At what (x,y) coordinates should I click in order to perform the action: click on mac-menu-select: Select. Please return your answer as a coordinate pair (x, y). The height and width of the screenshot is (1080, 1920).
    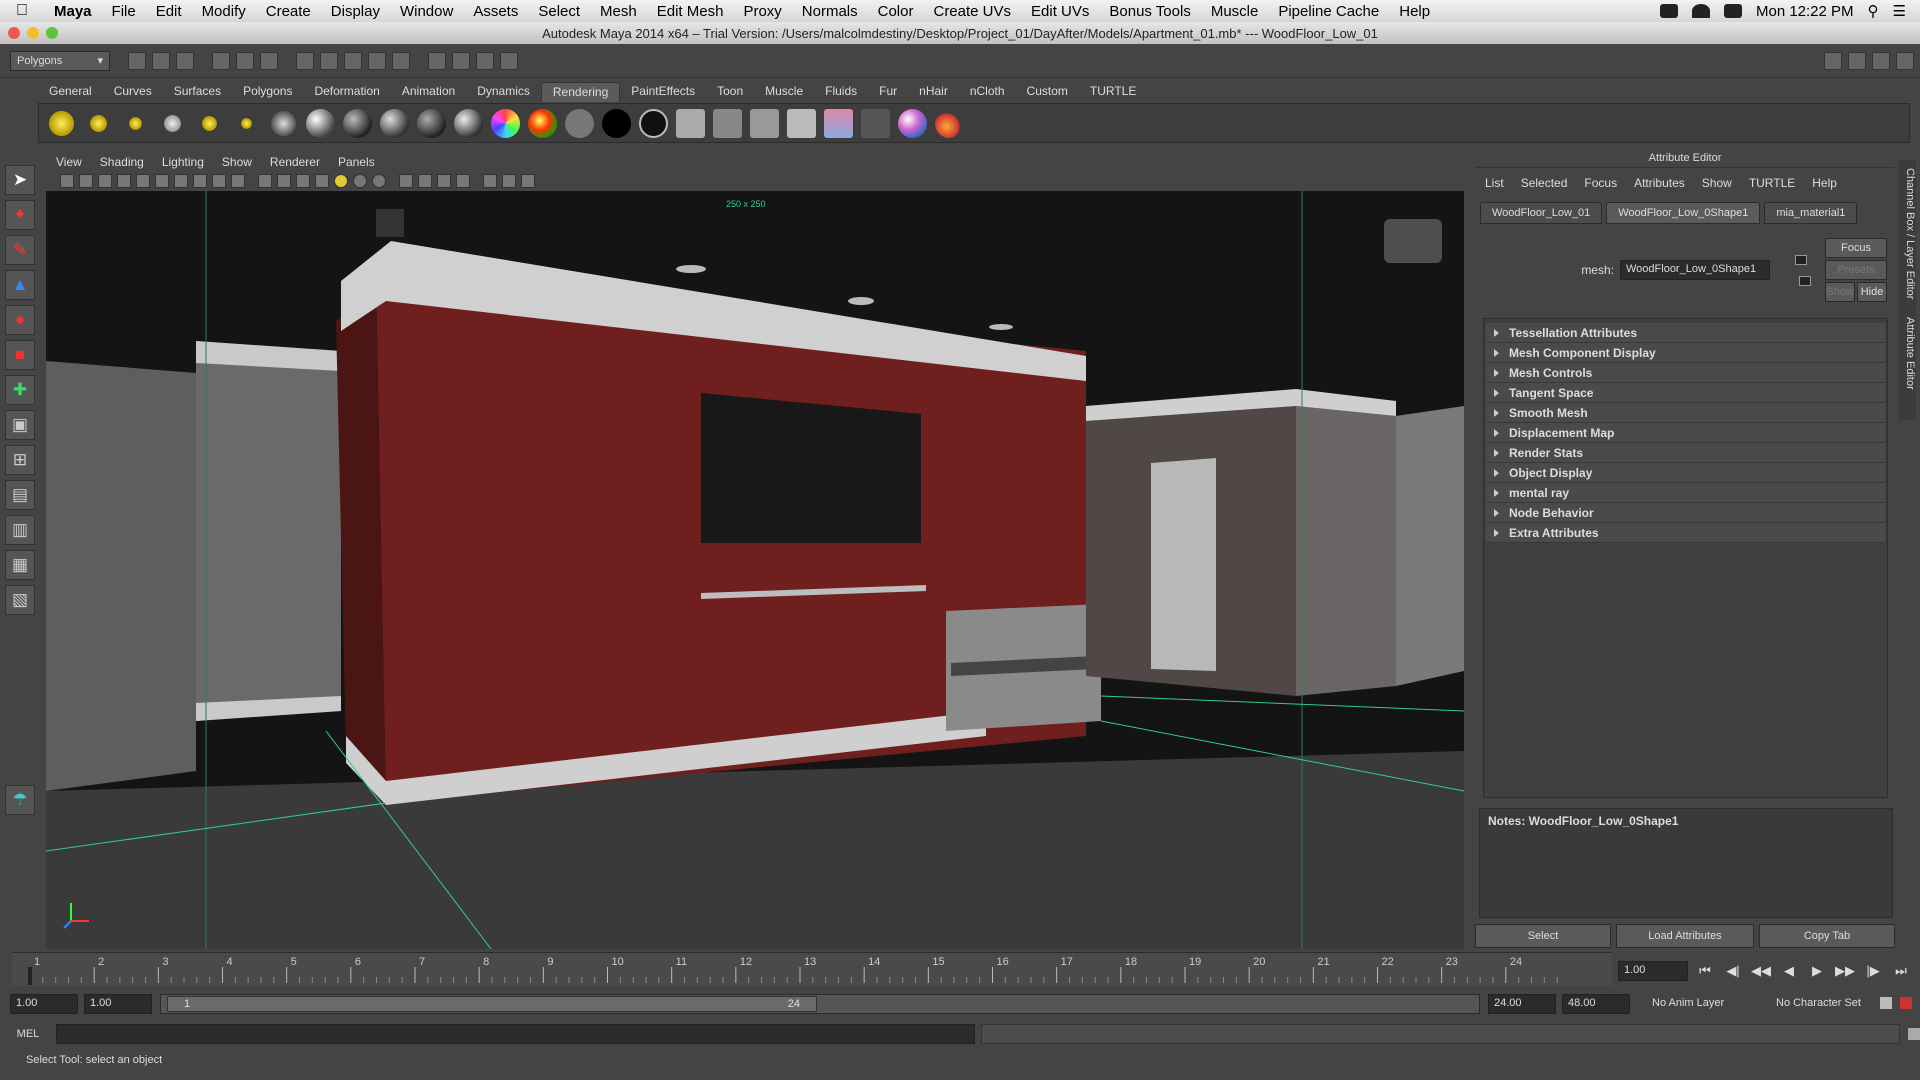
    Looking at the image, I should click on (559, 11).